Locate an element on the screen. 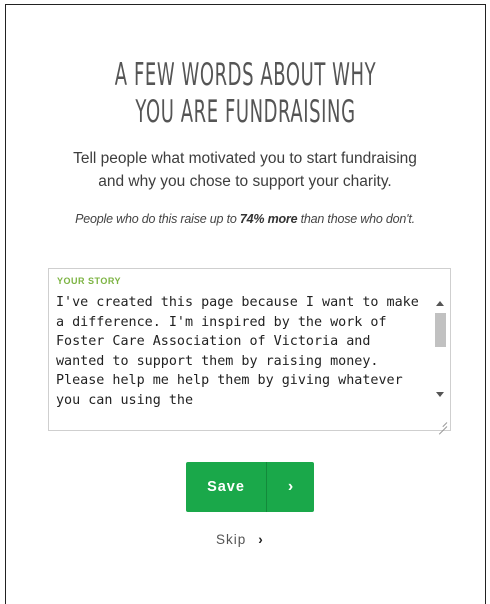  skip-link: Skip › is located at coordinates (240, 540).